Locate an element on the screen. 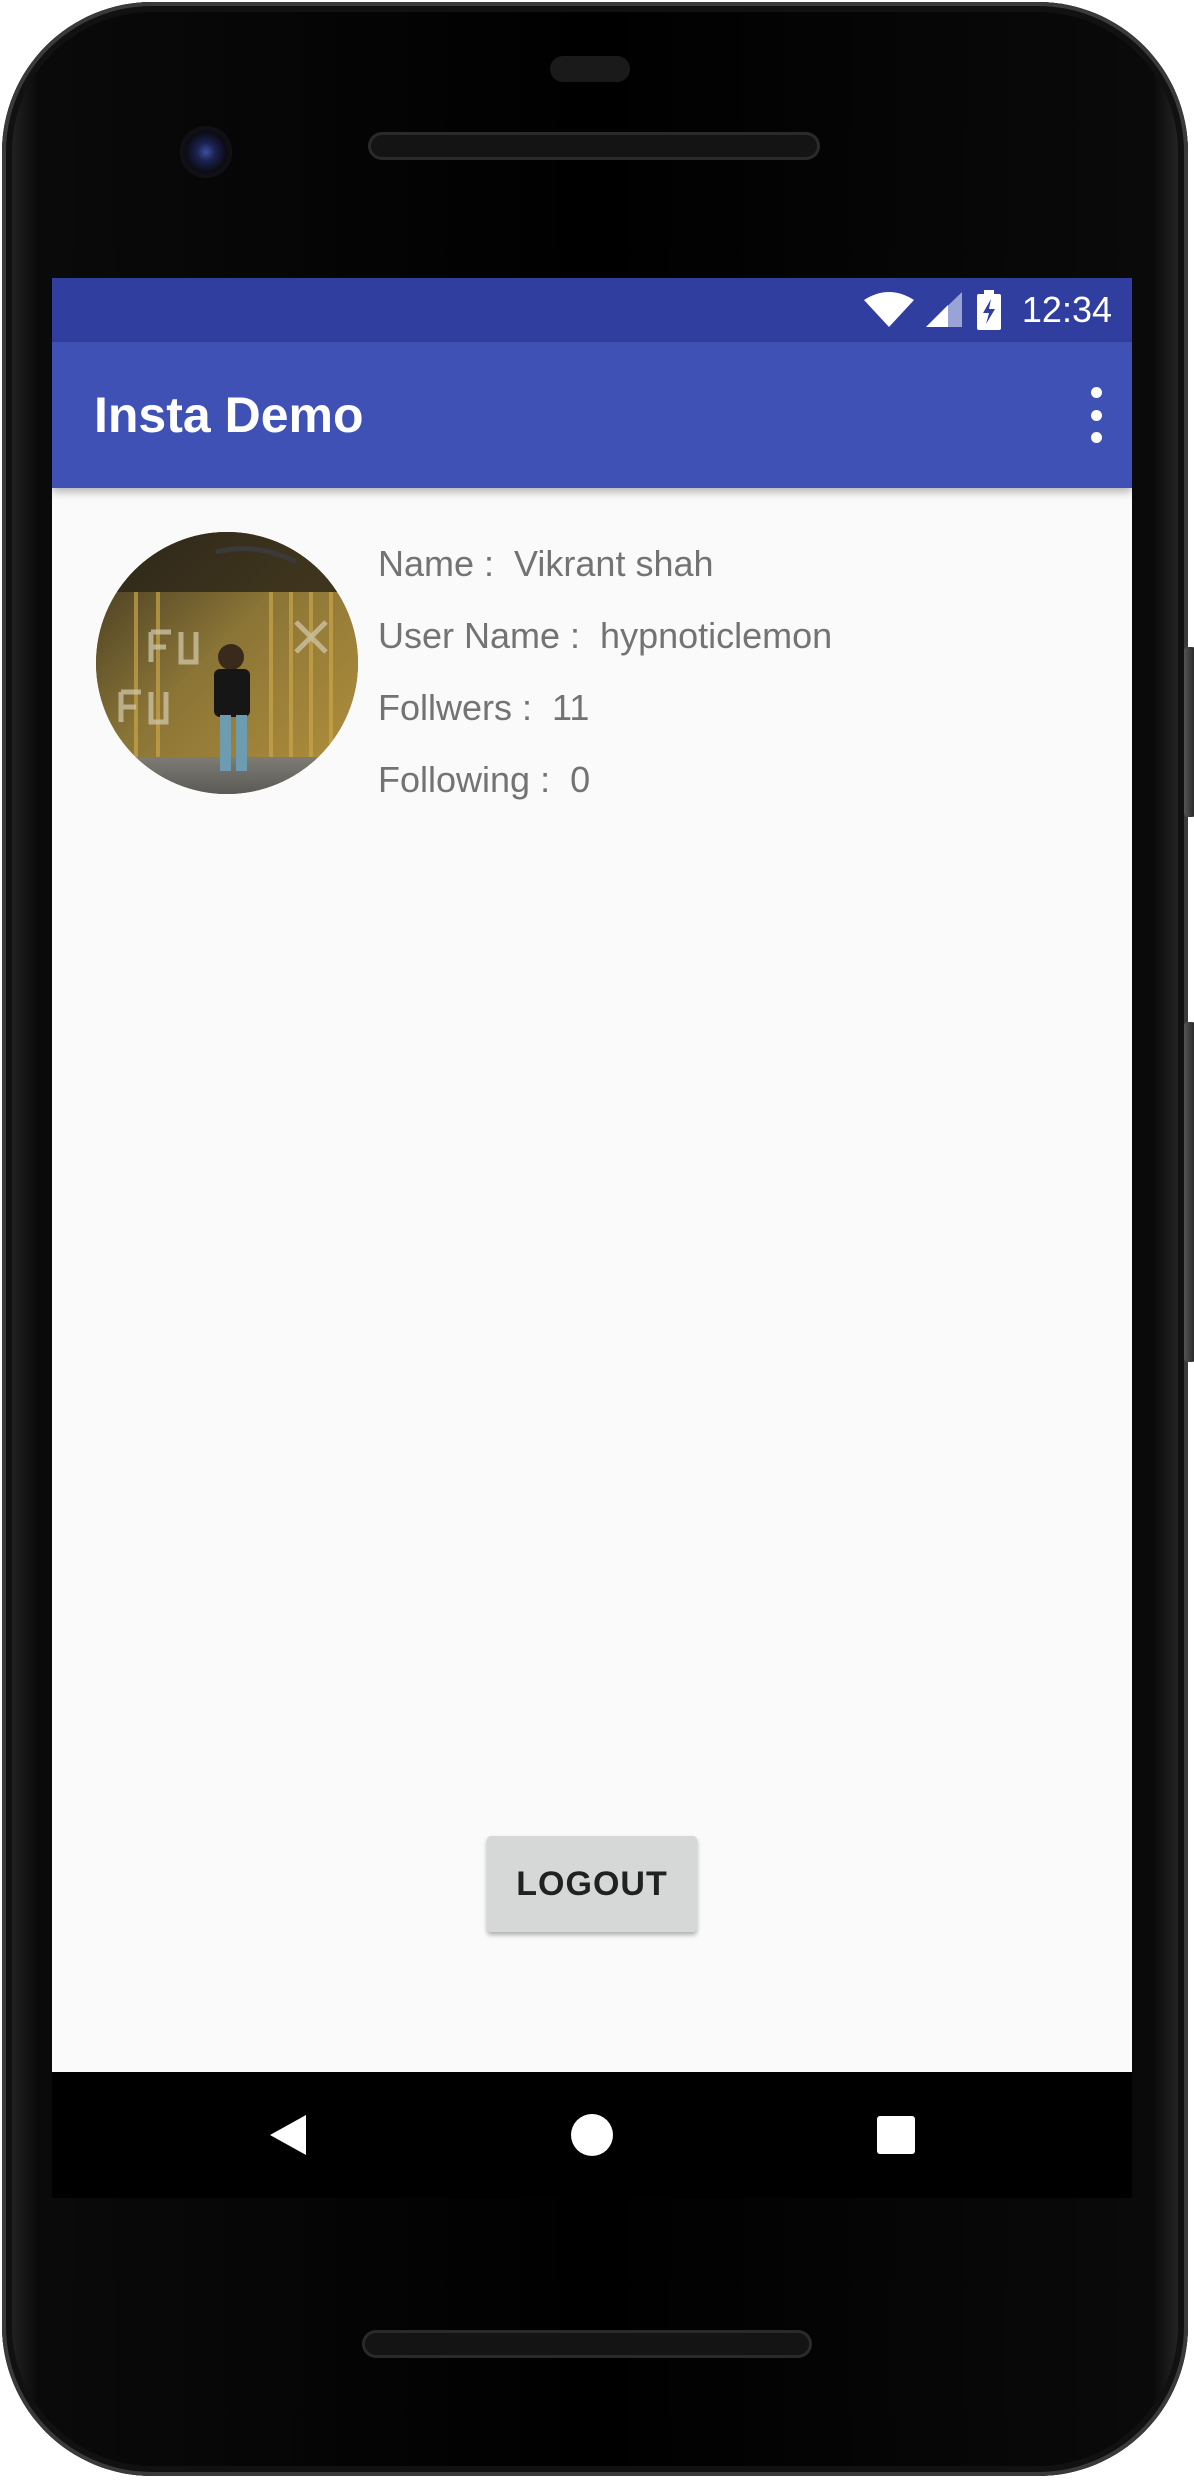  followers-label: Follwers : is located at coordinates (455, 707).